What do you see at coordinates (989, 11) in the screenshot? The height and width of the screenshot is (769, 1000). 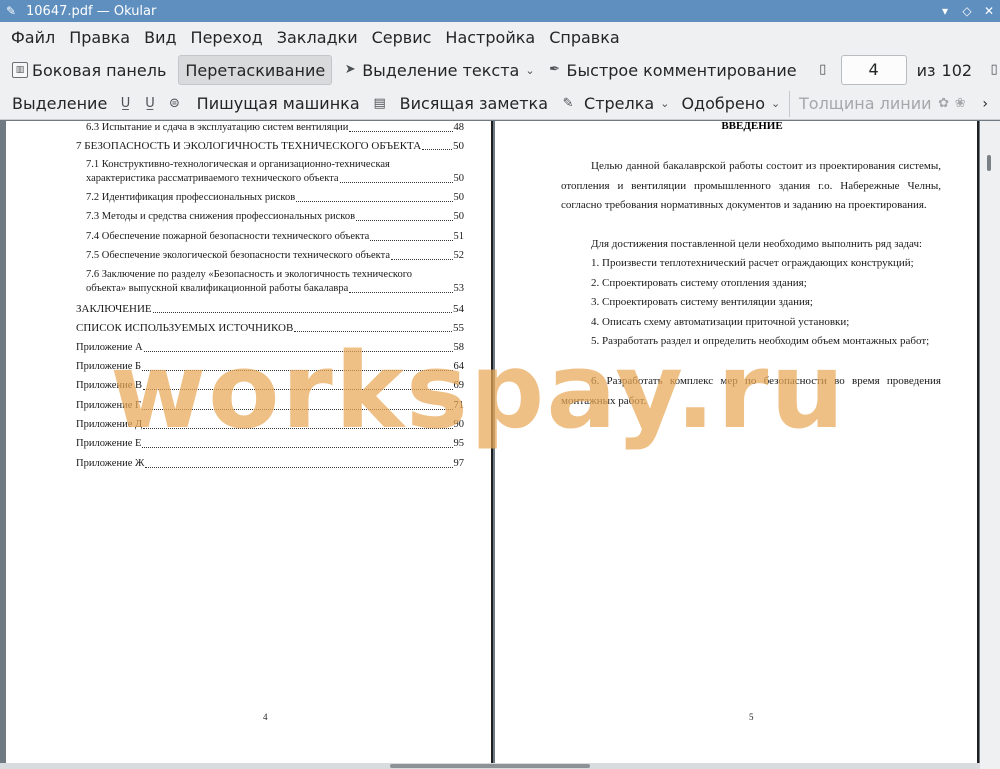 I see `close-icon: ✕` at bounding box center [989, 11].